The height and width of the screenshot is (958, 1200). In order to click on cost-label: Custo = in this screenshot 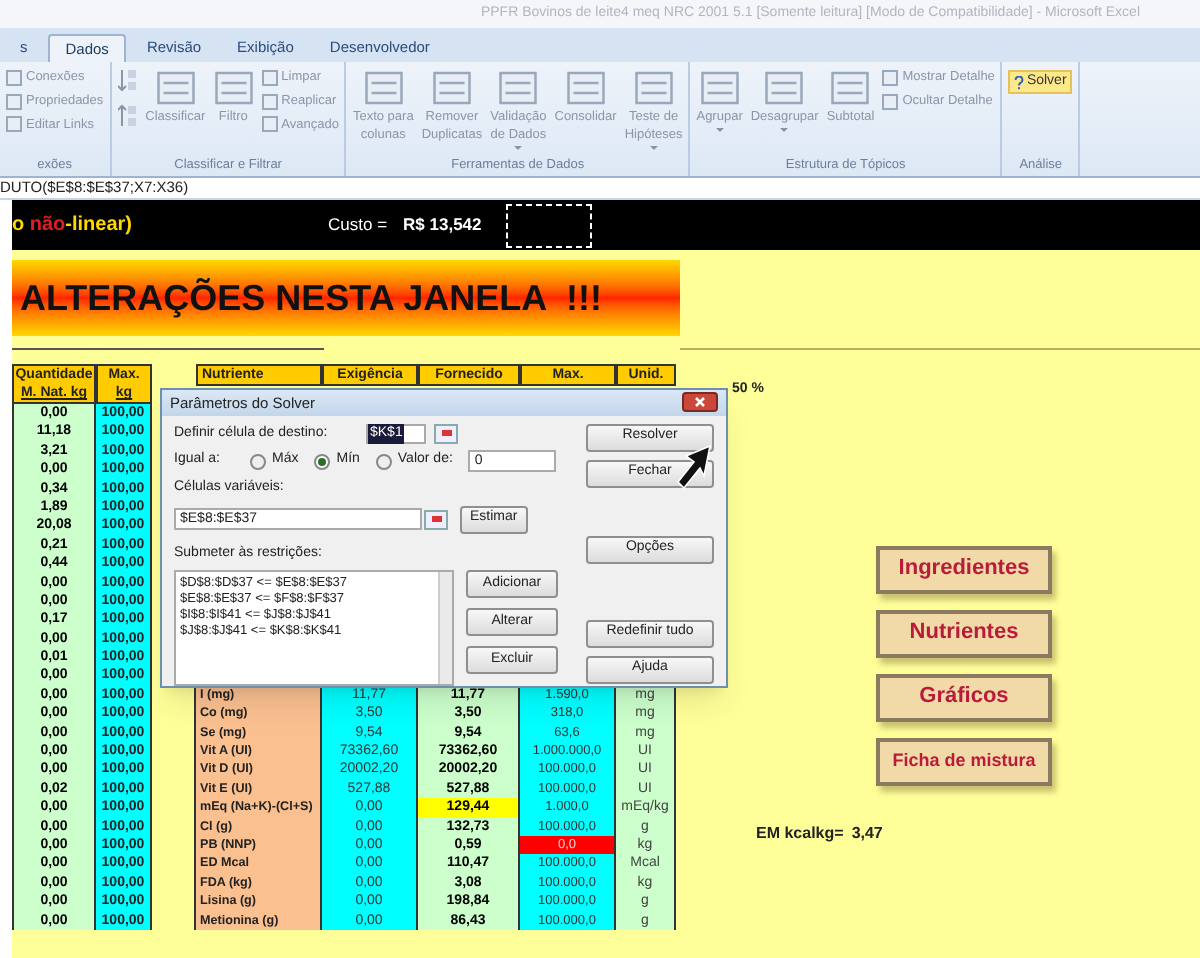, I will do `click(358, 225)`.